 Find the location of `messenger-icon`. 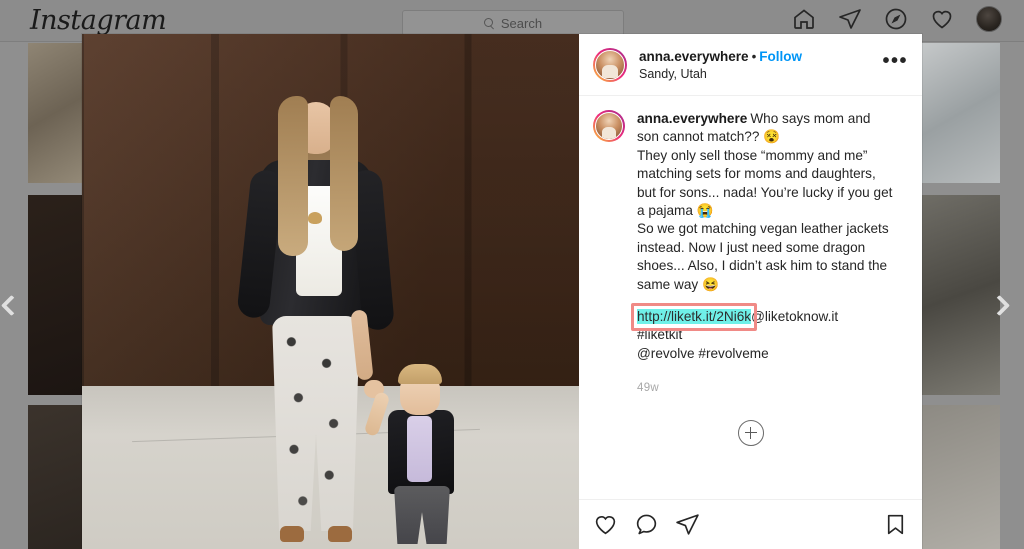

messenger-icon is located at coordinates (850, 19).